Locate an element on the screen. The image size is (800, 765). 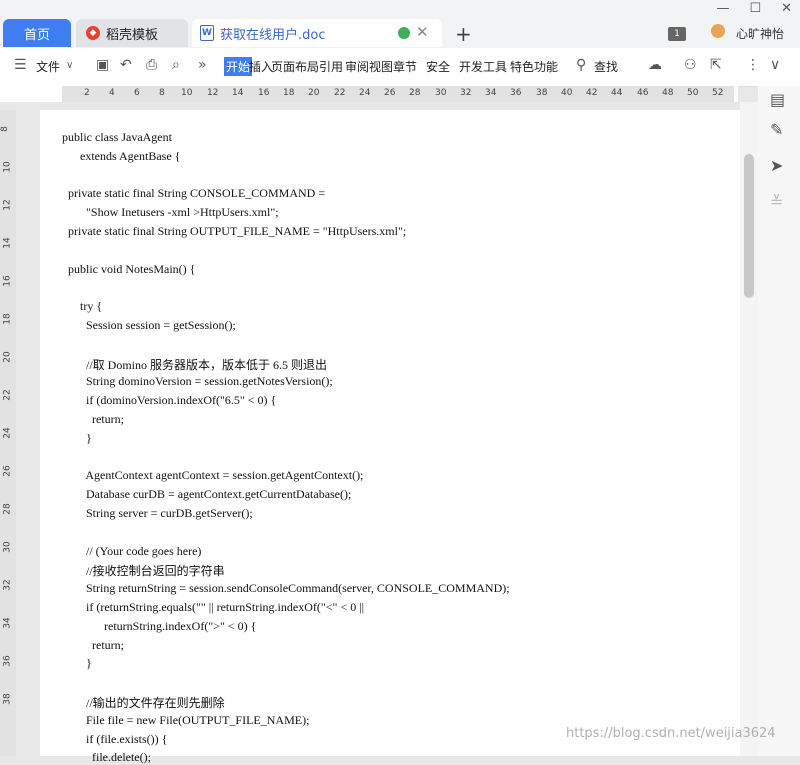
ribbon-tab-insert: 插入 is located at coordinates (261, 66).